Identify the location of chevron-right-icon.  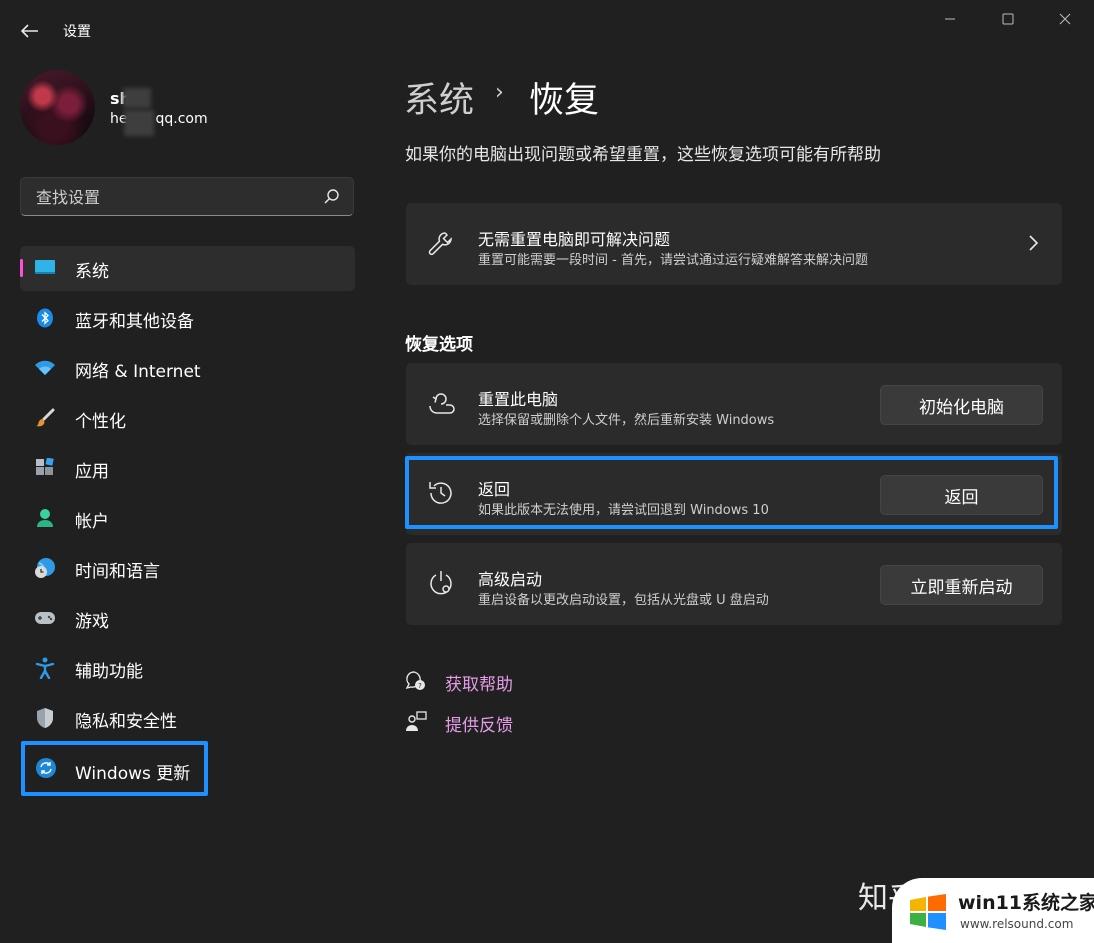
(1034, 243).